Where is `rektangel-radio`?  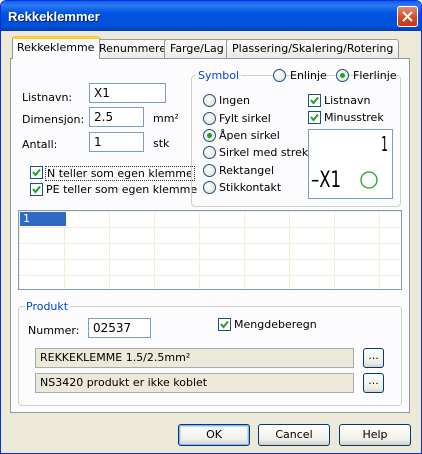
rektangel-radio is located at coordinates (209, 170).